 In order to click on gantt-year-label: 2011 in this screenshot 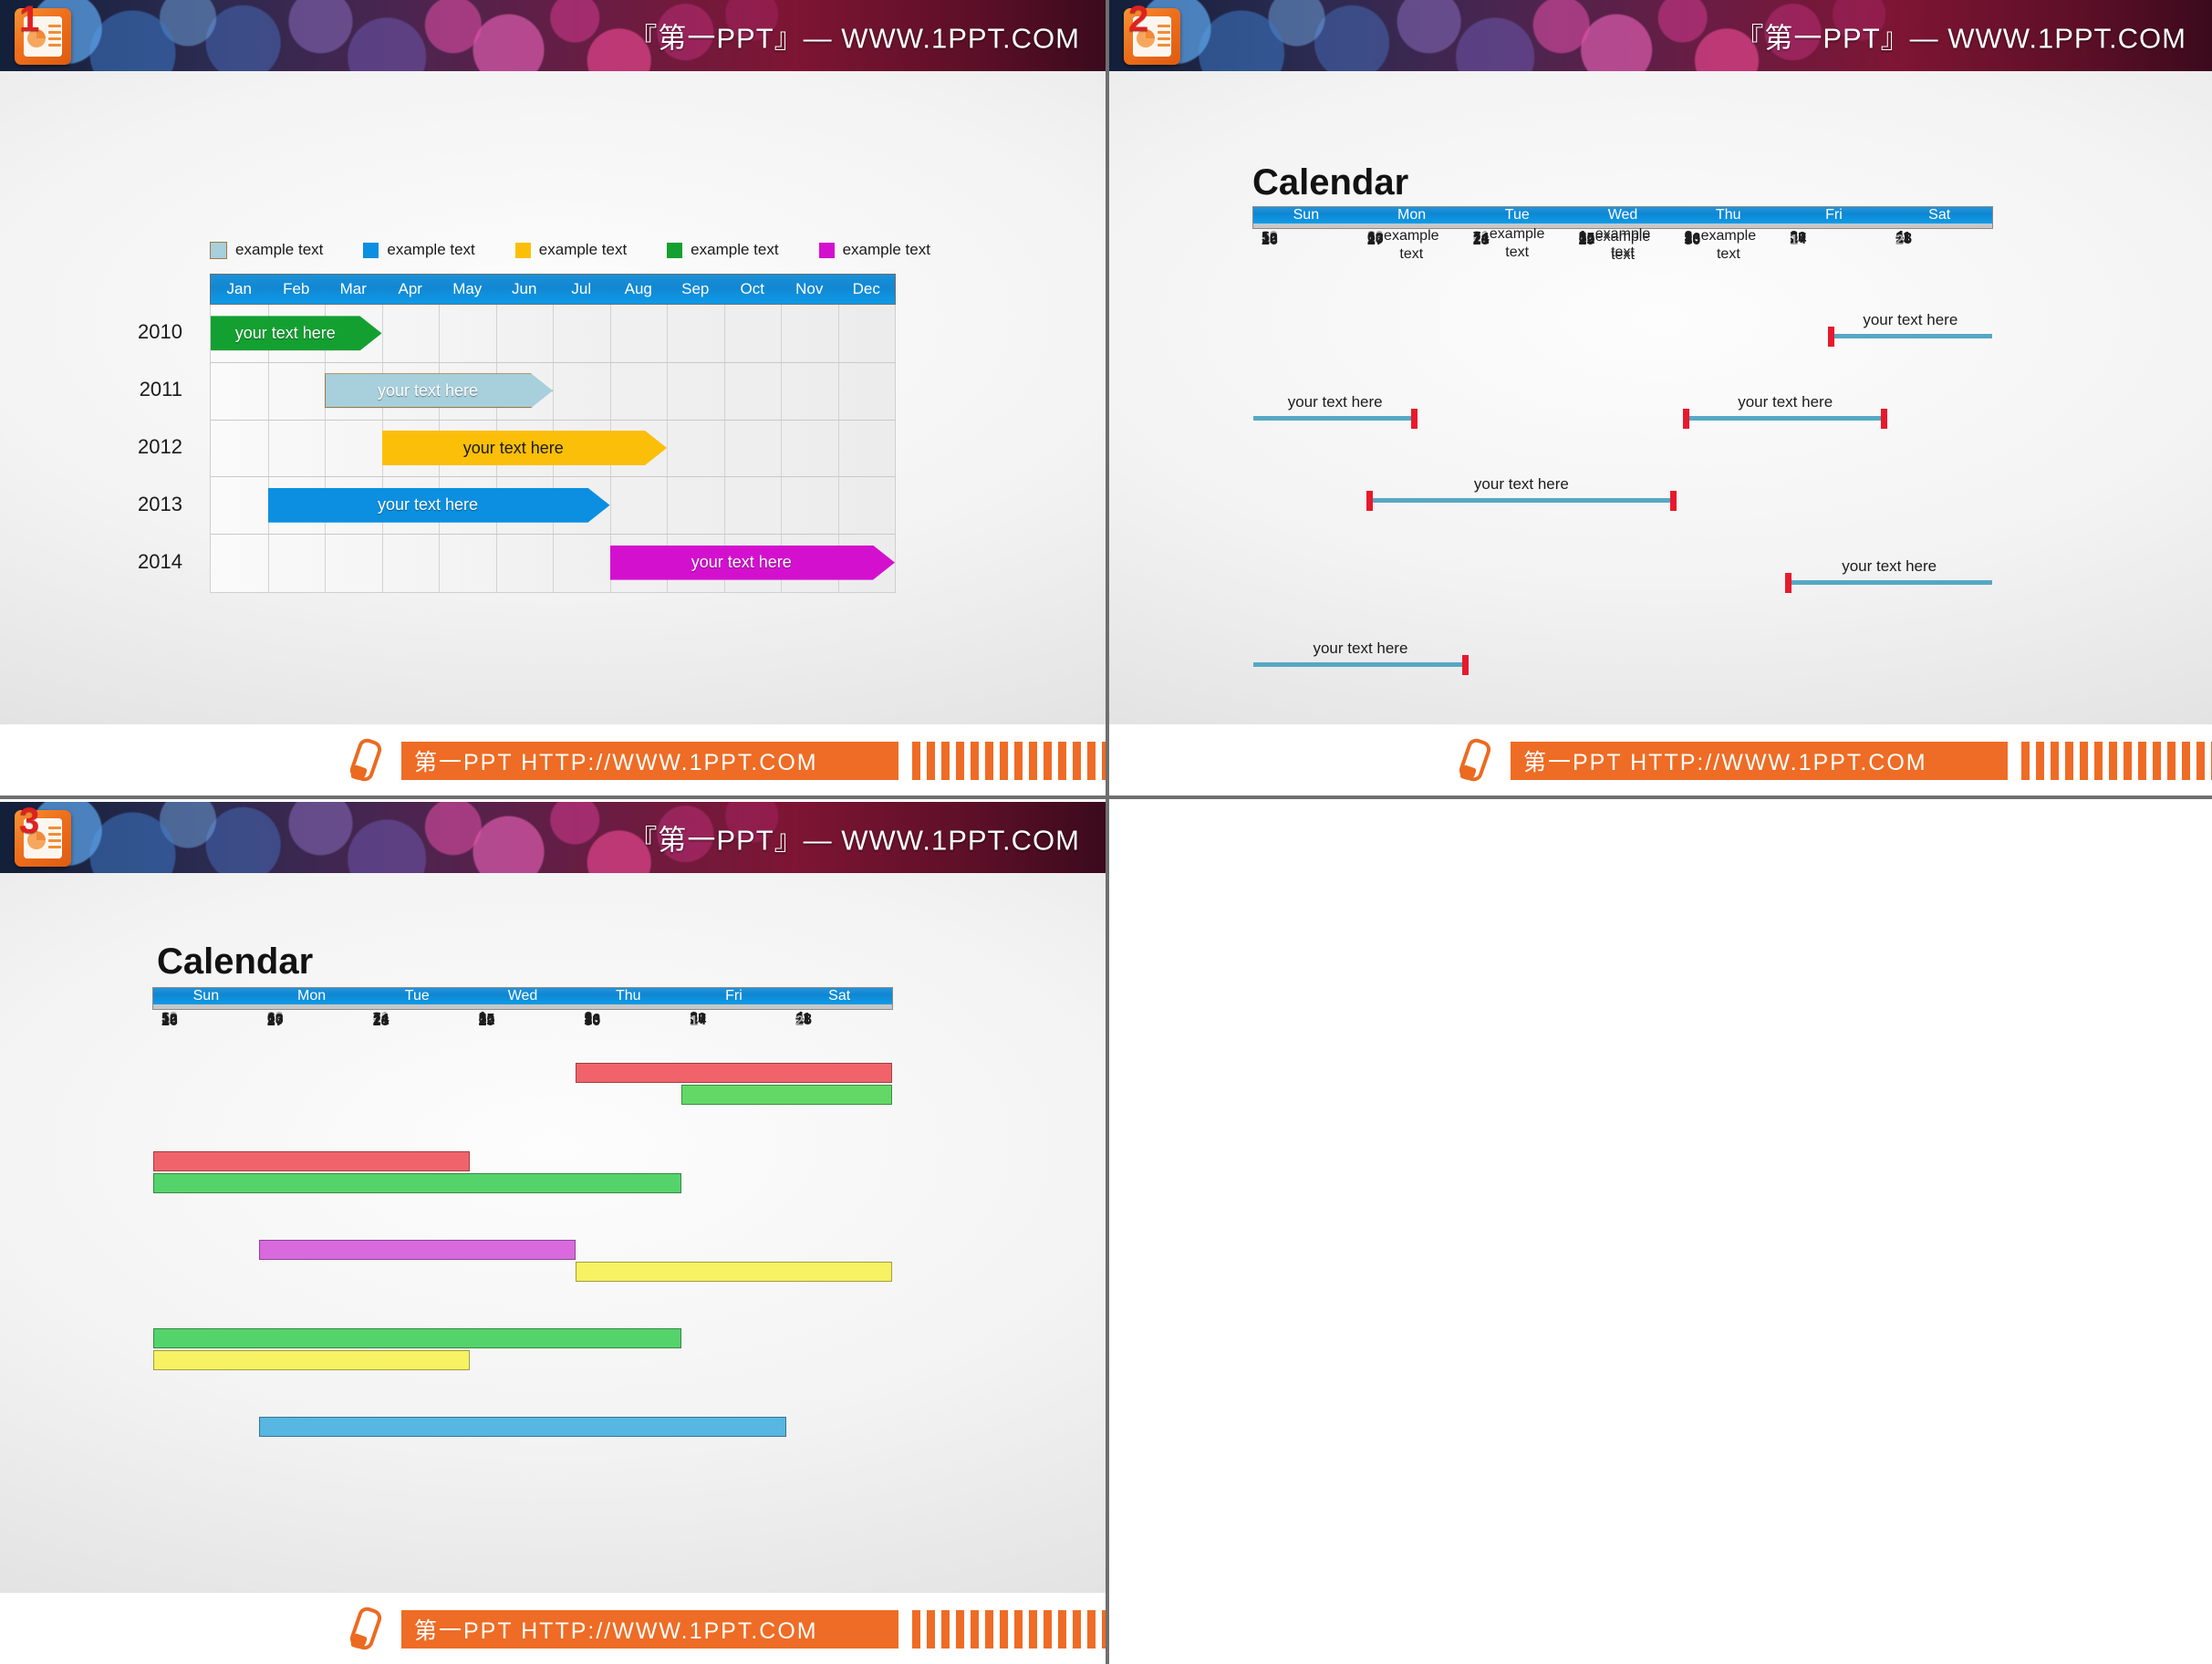, I will do `click(160, 389)`.